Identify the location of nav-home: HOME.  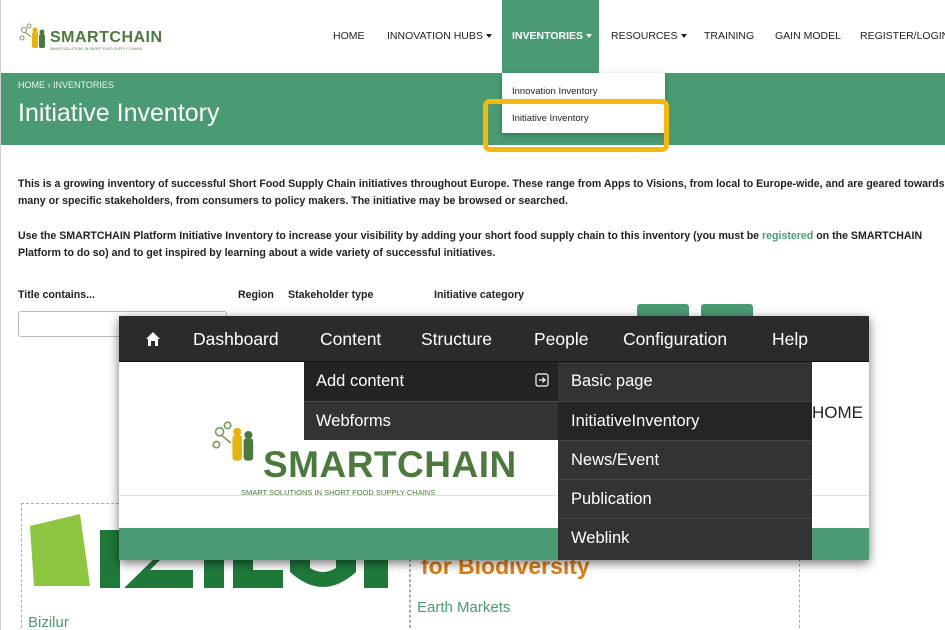
(349, 36).